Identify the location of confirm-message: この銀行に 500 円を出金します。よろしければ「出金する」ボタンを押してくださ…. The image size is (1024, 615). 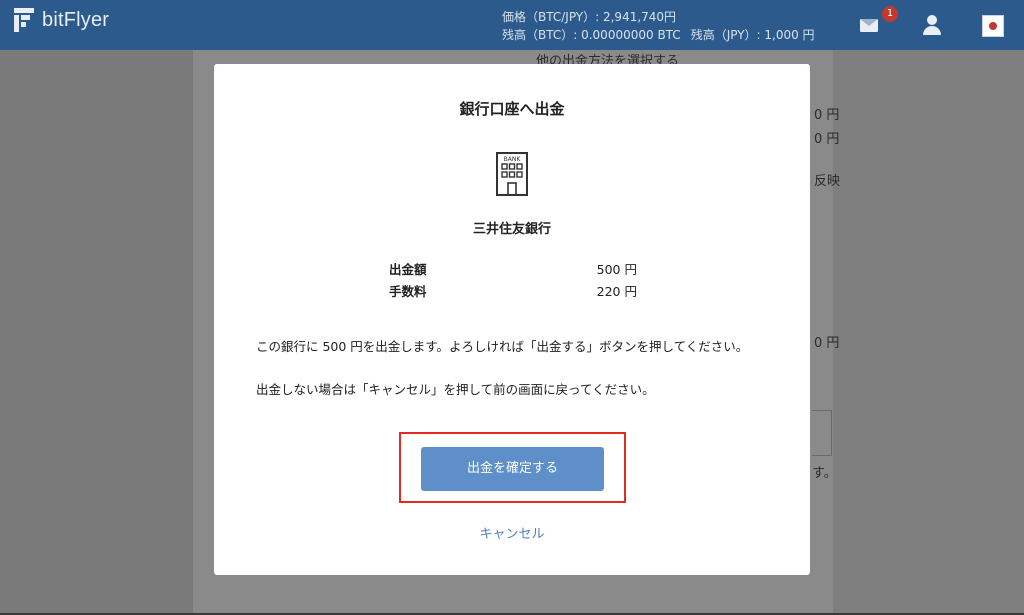
(502, 346).